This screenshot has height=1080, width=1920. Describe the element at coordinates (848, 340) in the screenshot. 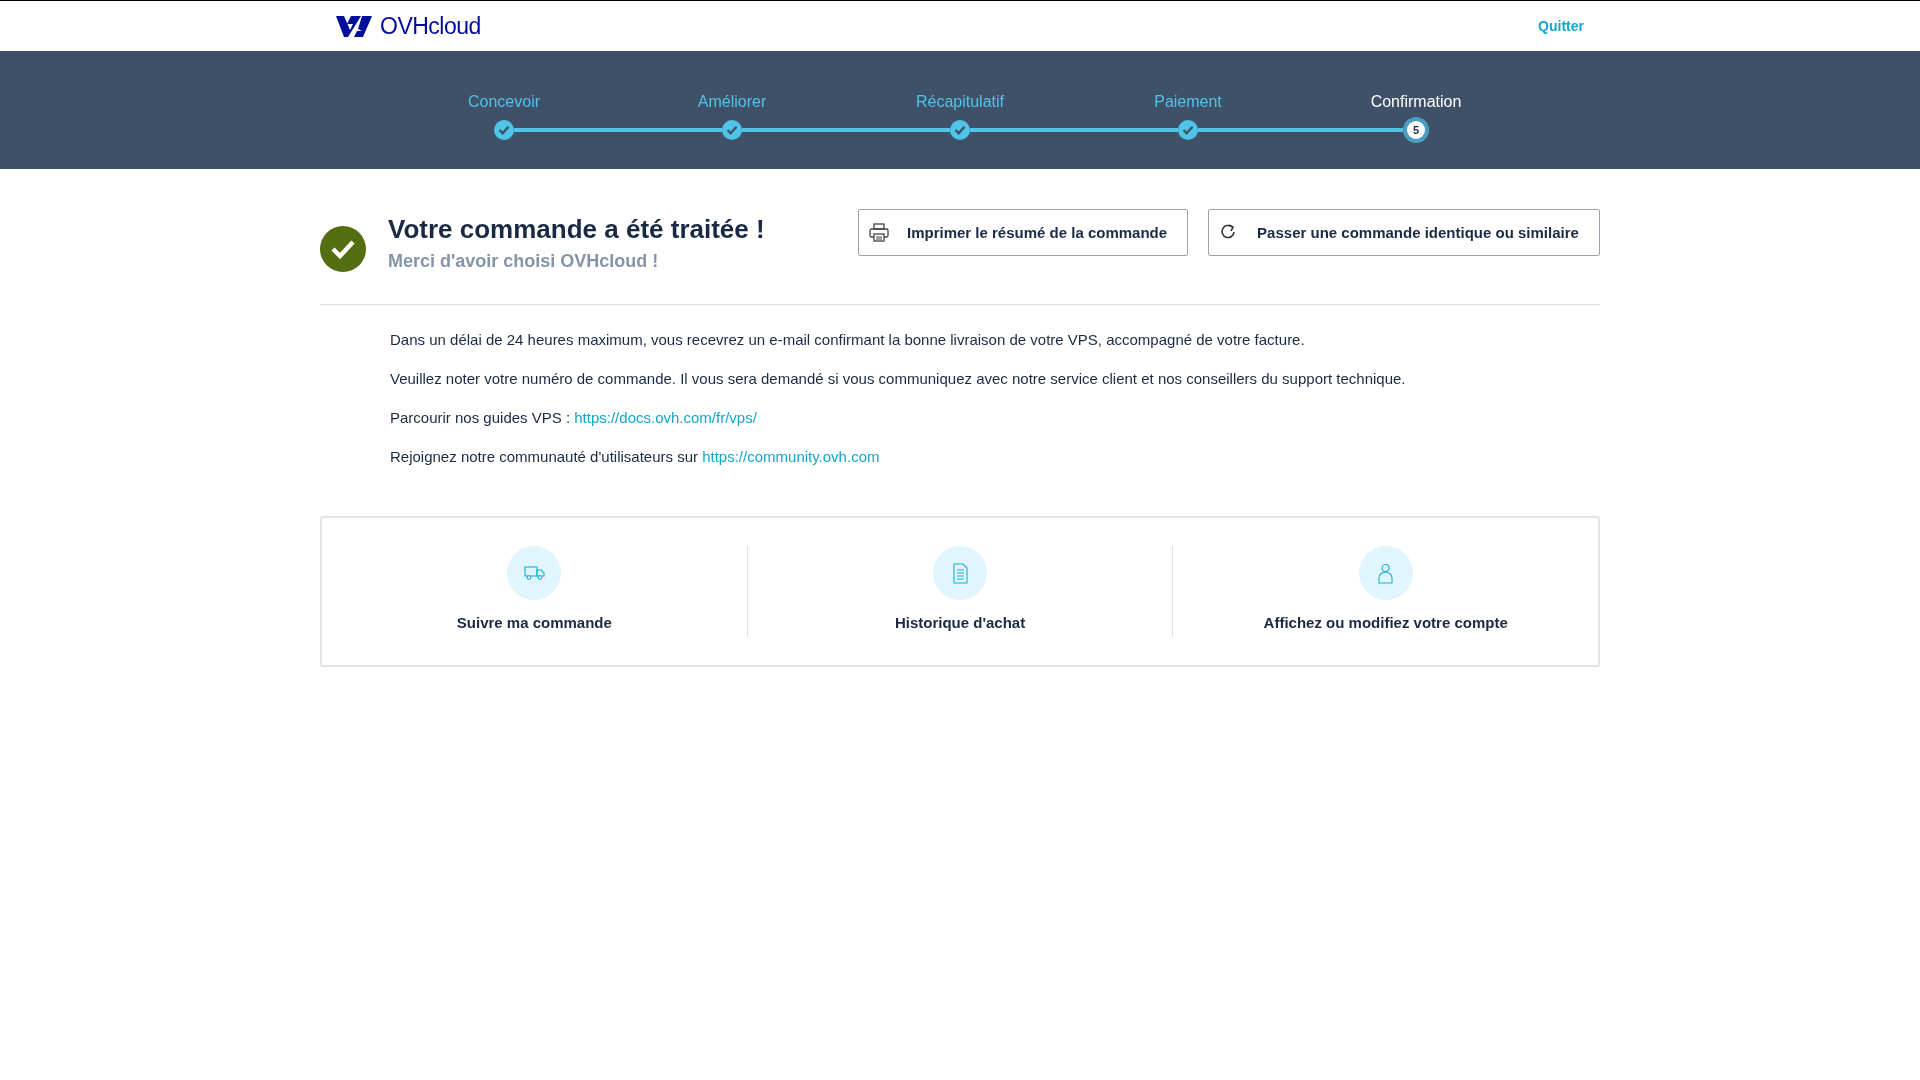

I see `paragraph: Dans un délai de 24 heures maximum, vous recevrez un e-mail confirmant la bonne livraison de votre VPS, accompagné de votre facture.` at that location.